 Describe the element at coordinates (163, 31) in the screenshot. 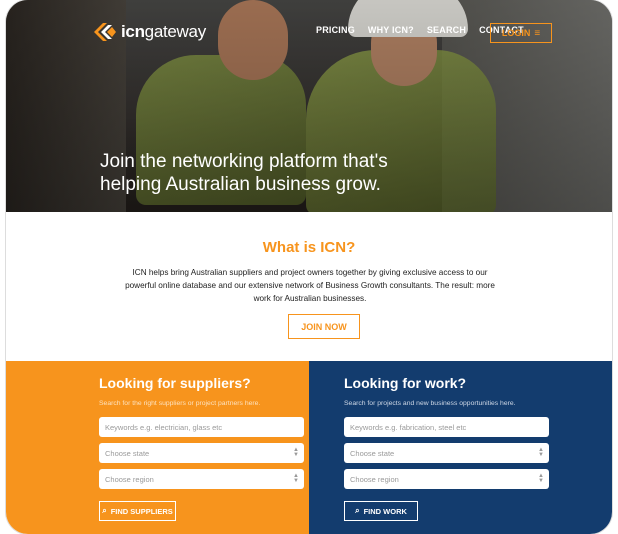

I see `logo-text: icngateway` at that location.